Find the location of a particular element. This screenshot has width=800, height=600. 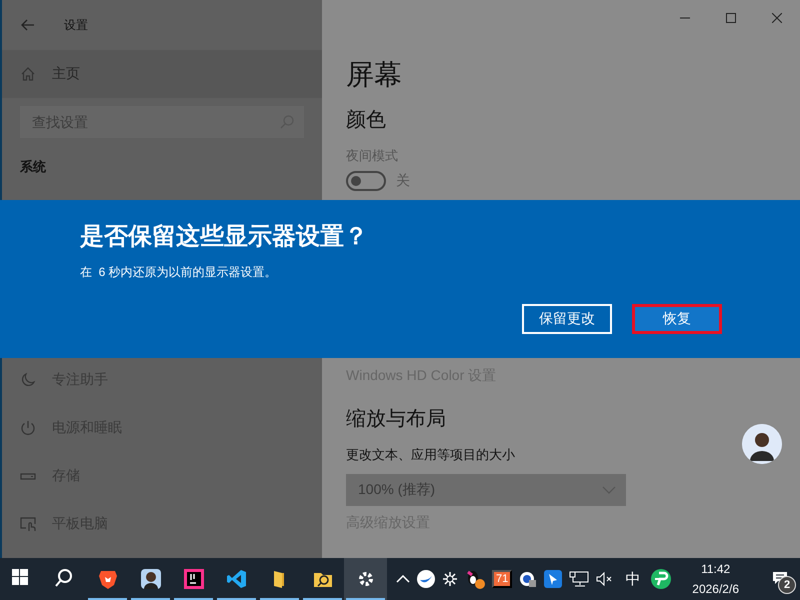

moon-icon is located at coordinates (28, 380).